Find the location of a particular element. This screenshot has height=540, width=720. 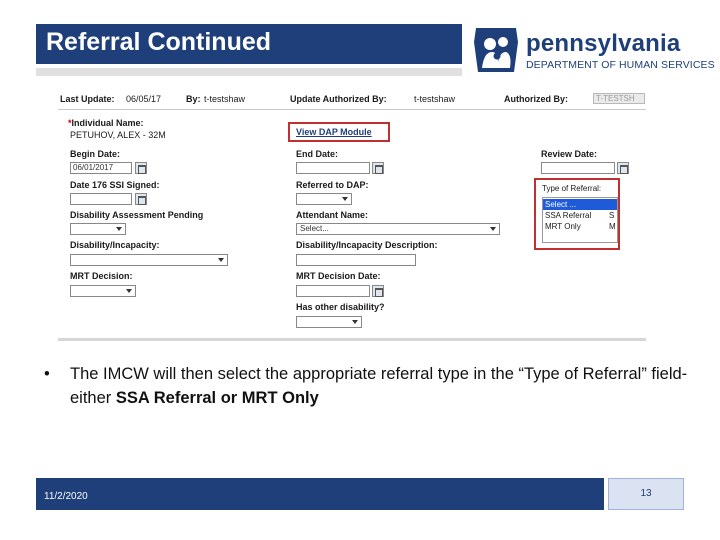

authorized-by-field: T-TESTSH is located at coordinates (619, 98).